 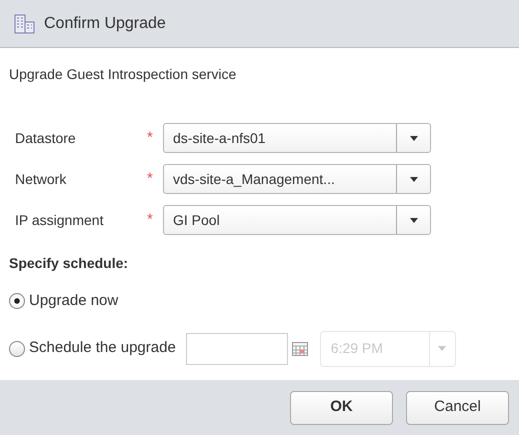 What do you see at coordinates (457, 407) in the screenshot?
I see `cancel-button: Cancel` at bounding box center [457, 407].